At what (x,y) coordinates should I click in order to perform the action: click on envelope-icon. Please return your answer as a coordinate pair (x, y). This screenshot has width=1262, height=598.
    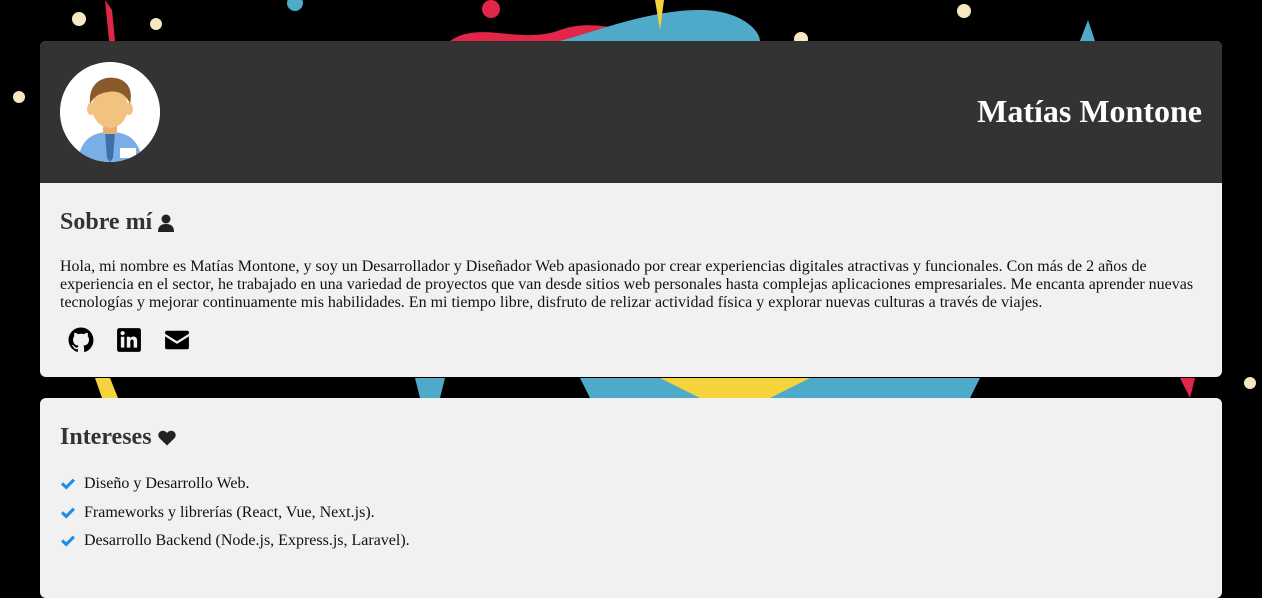
    Looking at the image, I should click on (177, 340).